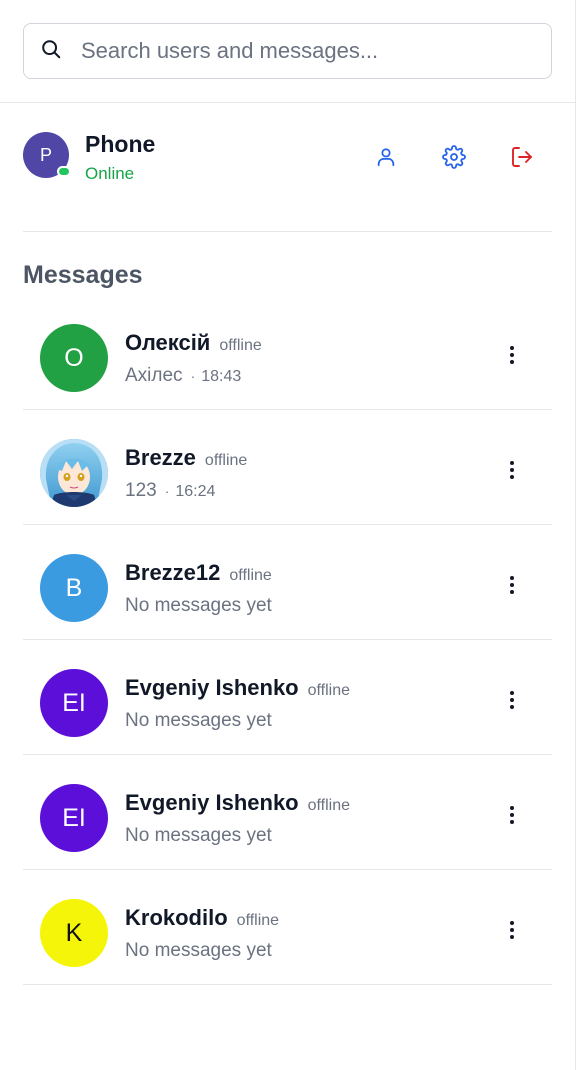 The height and width of the screenshot is (1070, 576). I want to click on conversation-item: K Krokodilo offline No messages yet, so click(287, 927).